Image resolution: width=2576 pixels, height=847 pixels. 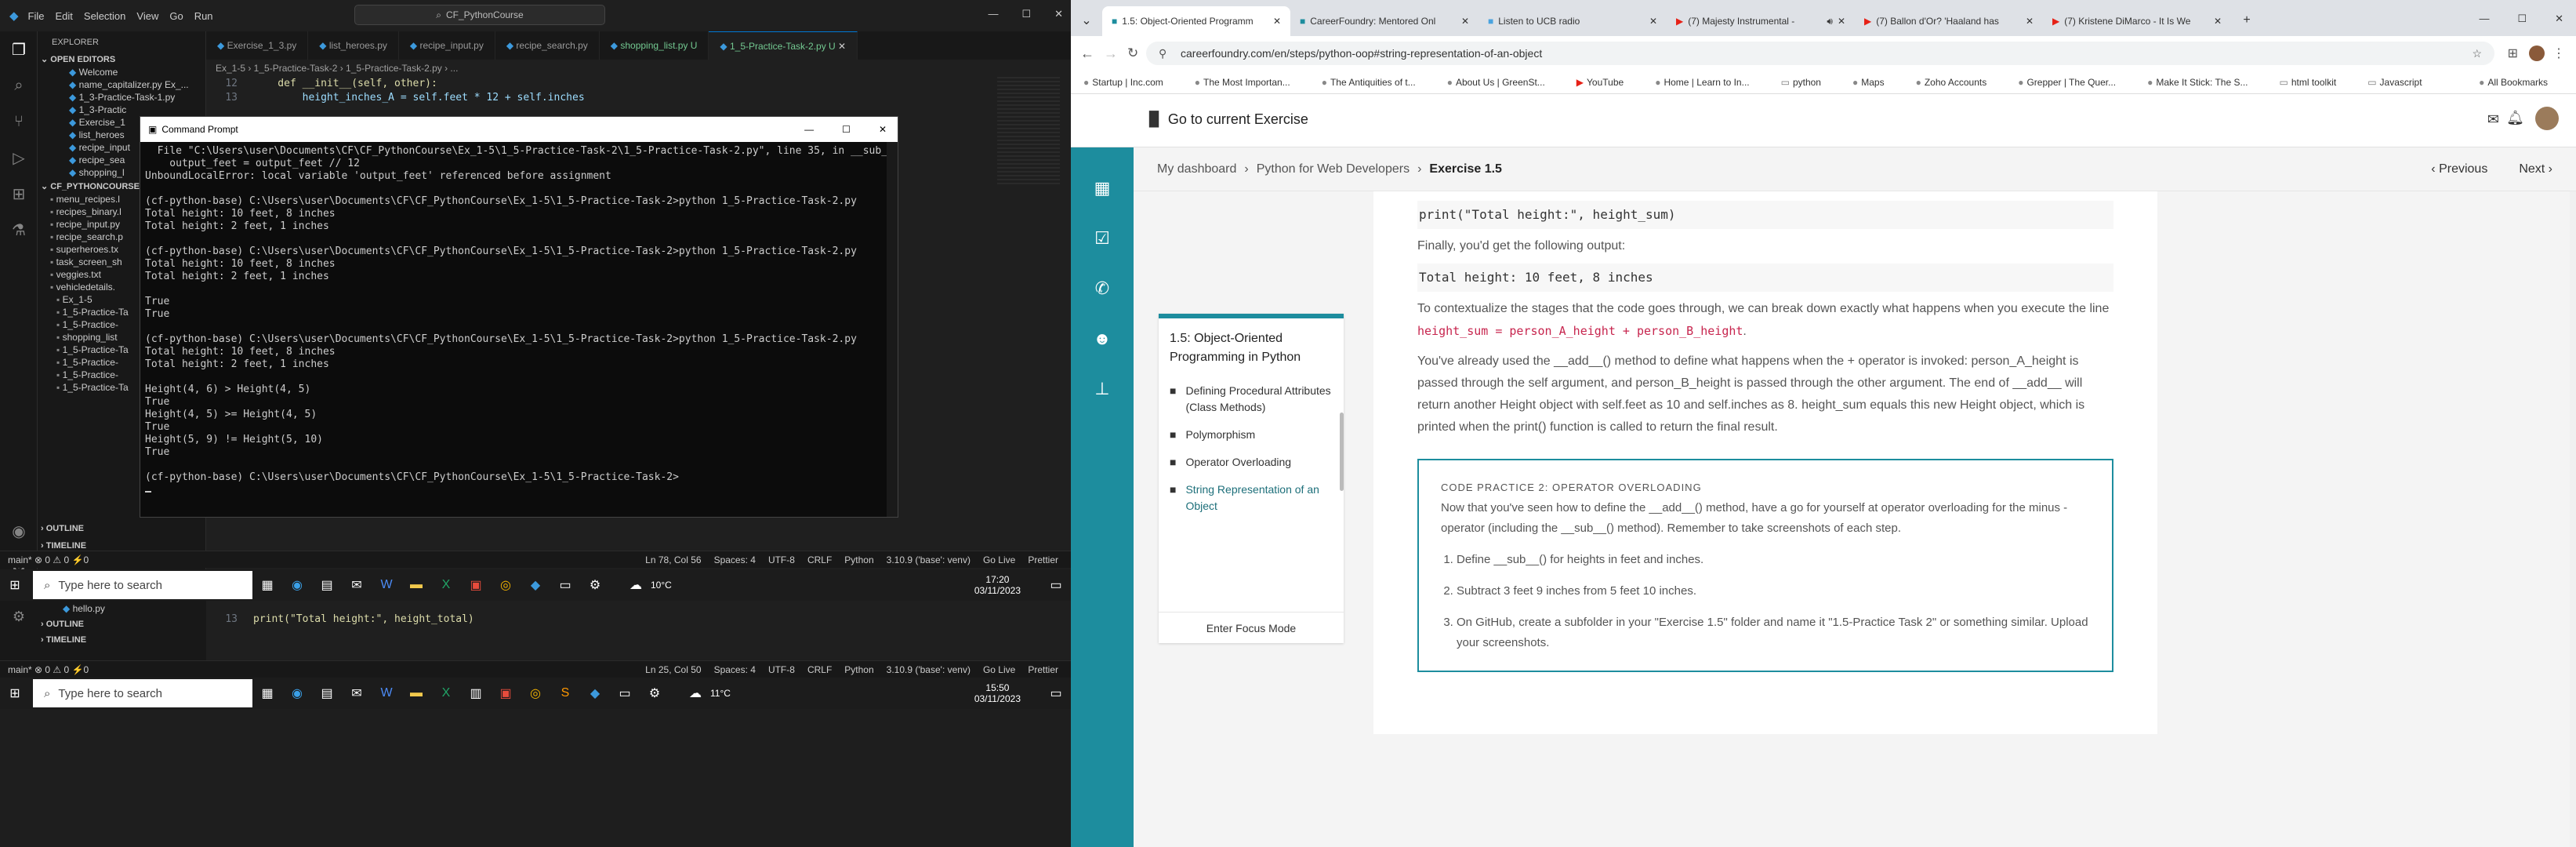 I want to click on browser-tab-youtube-3: ▶ (7) Kristene DiMarco - It Is We ✕, so click(x=2137, y=21).